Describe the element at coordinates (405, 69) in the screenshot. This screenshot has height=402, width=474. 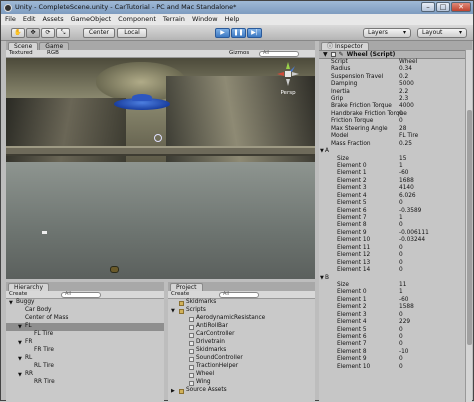
I see `property-value: 0.34` at that location.